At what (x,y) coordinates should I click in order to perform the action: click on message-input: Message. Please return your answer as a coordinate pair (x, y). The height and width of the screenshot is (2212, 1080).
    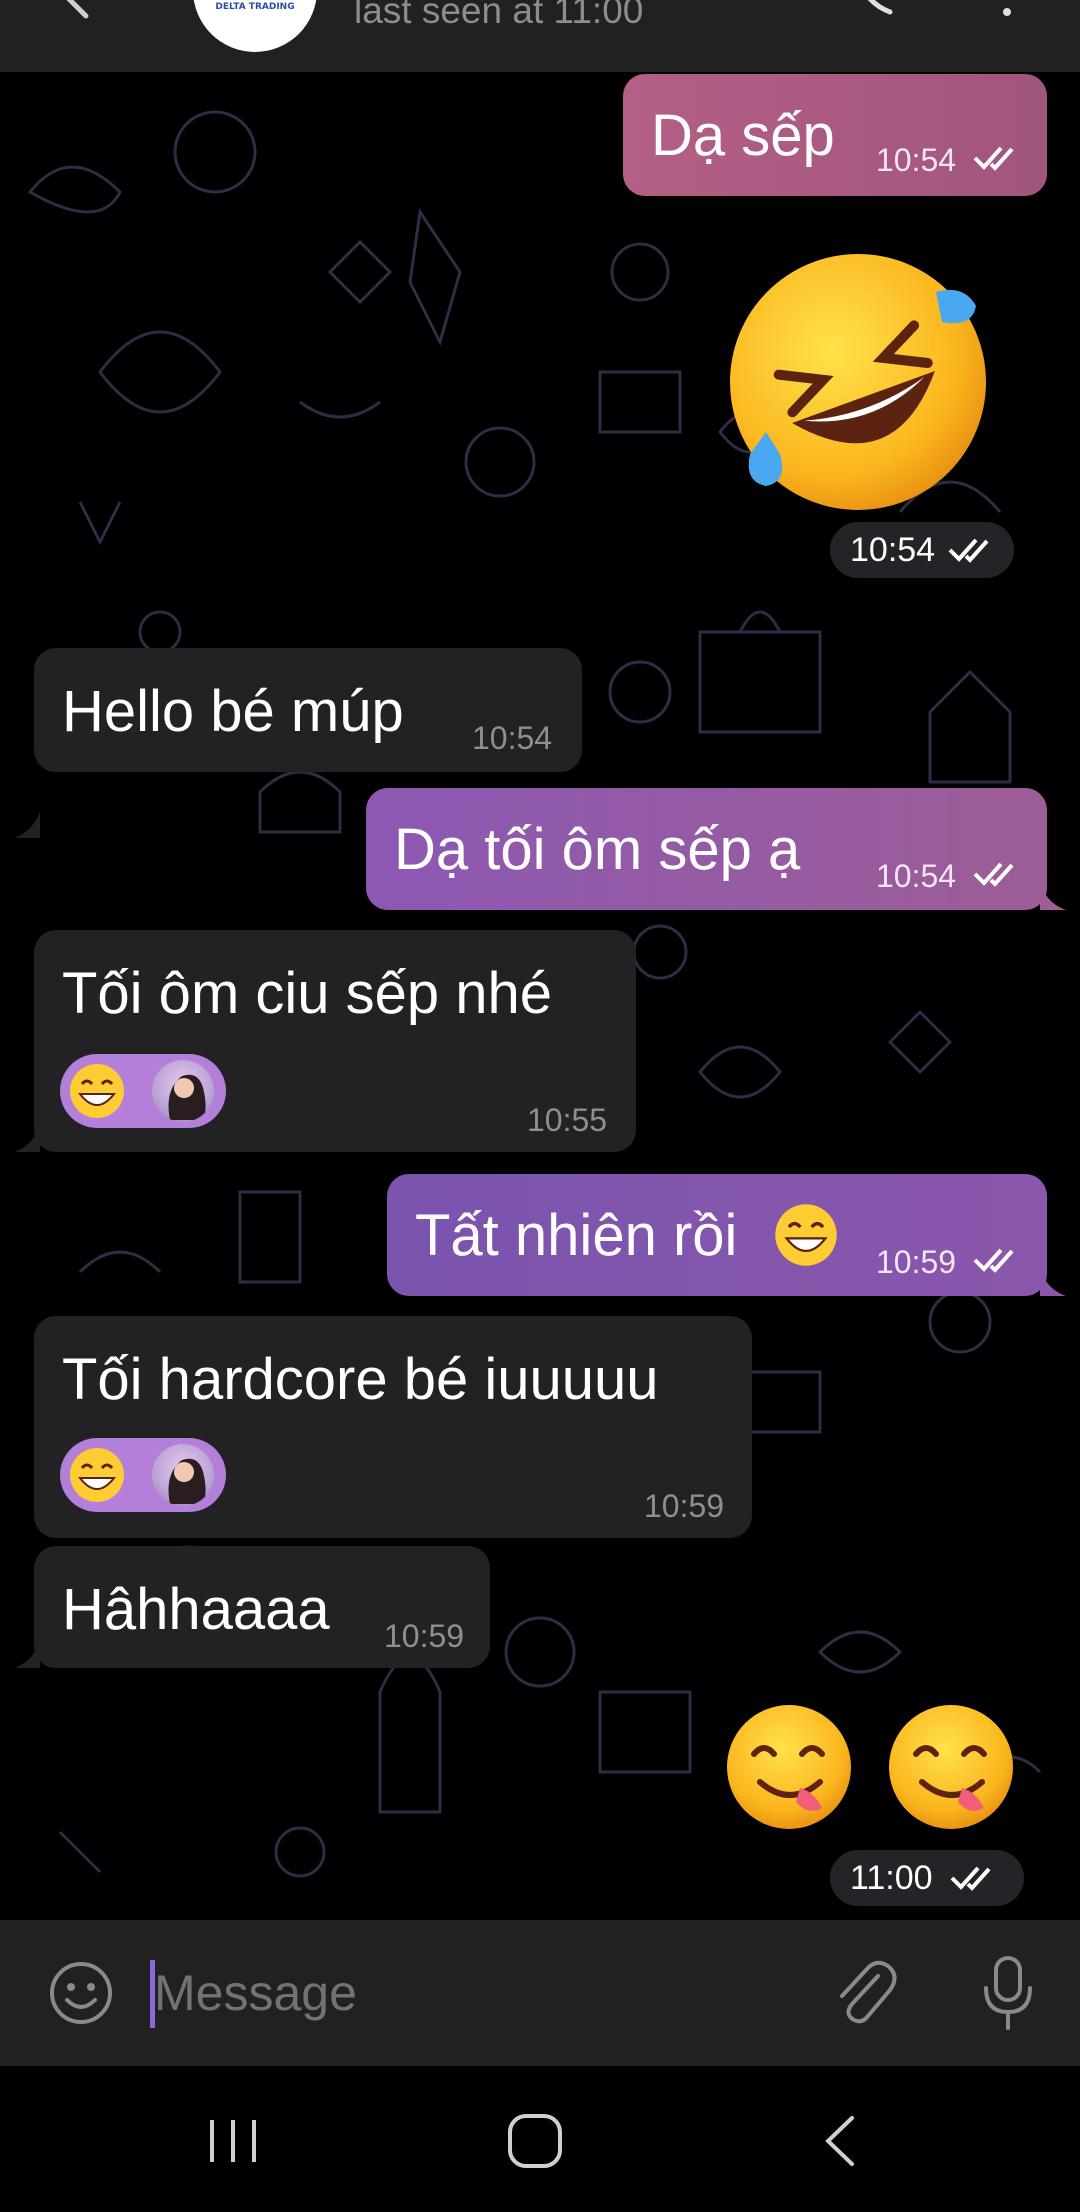
    Looking at the image, I should click on (255, 1993).